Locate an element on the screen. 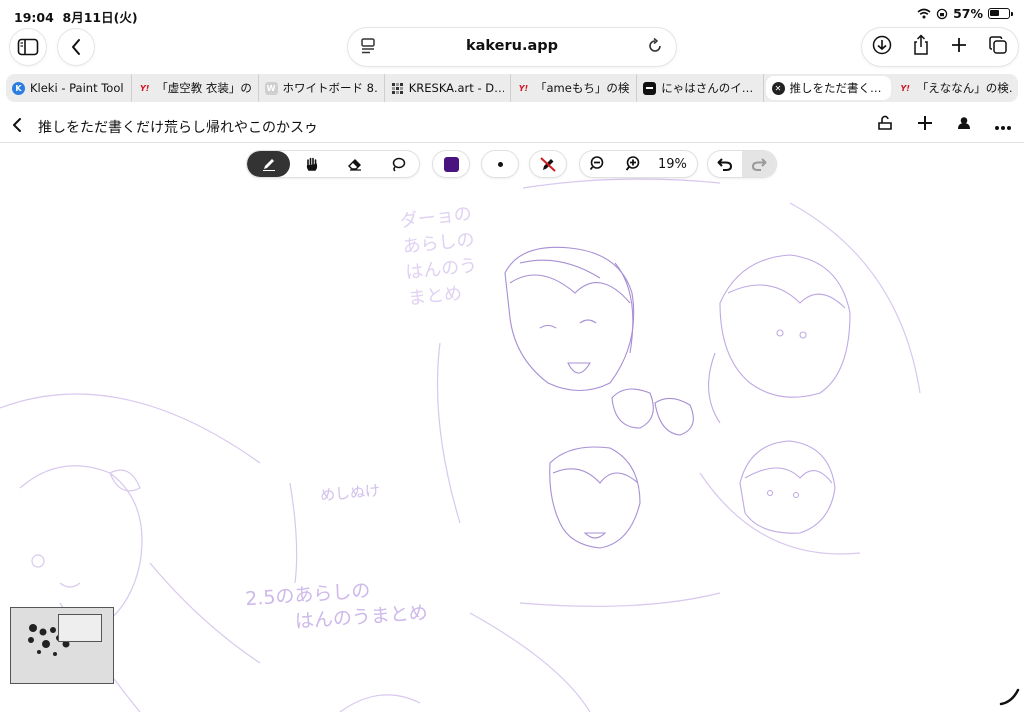 This screenshot has height=712, width=1024. page-header: 推しをただ書くだけ荒らし帰れやこのかスゥ is located at coordinates (512, 126).